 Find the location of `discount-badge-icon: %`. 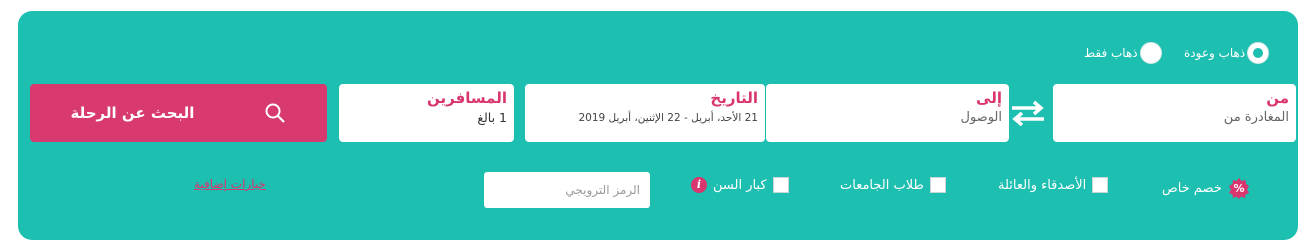

discount-badge-icon: % is located at coordinates (1238, 188).